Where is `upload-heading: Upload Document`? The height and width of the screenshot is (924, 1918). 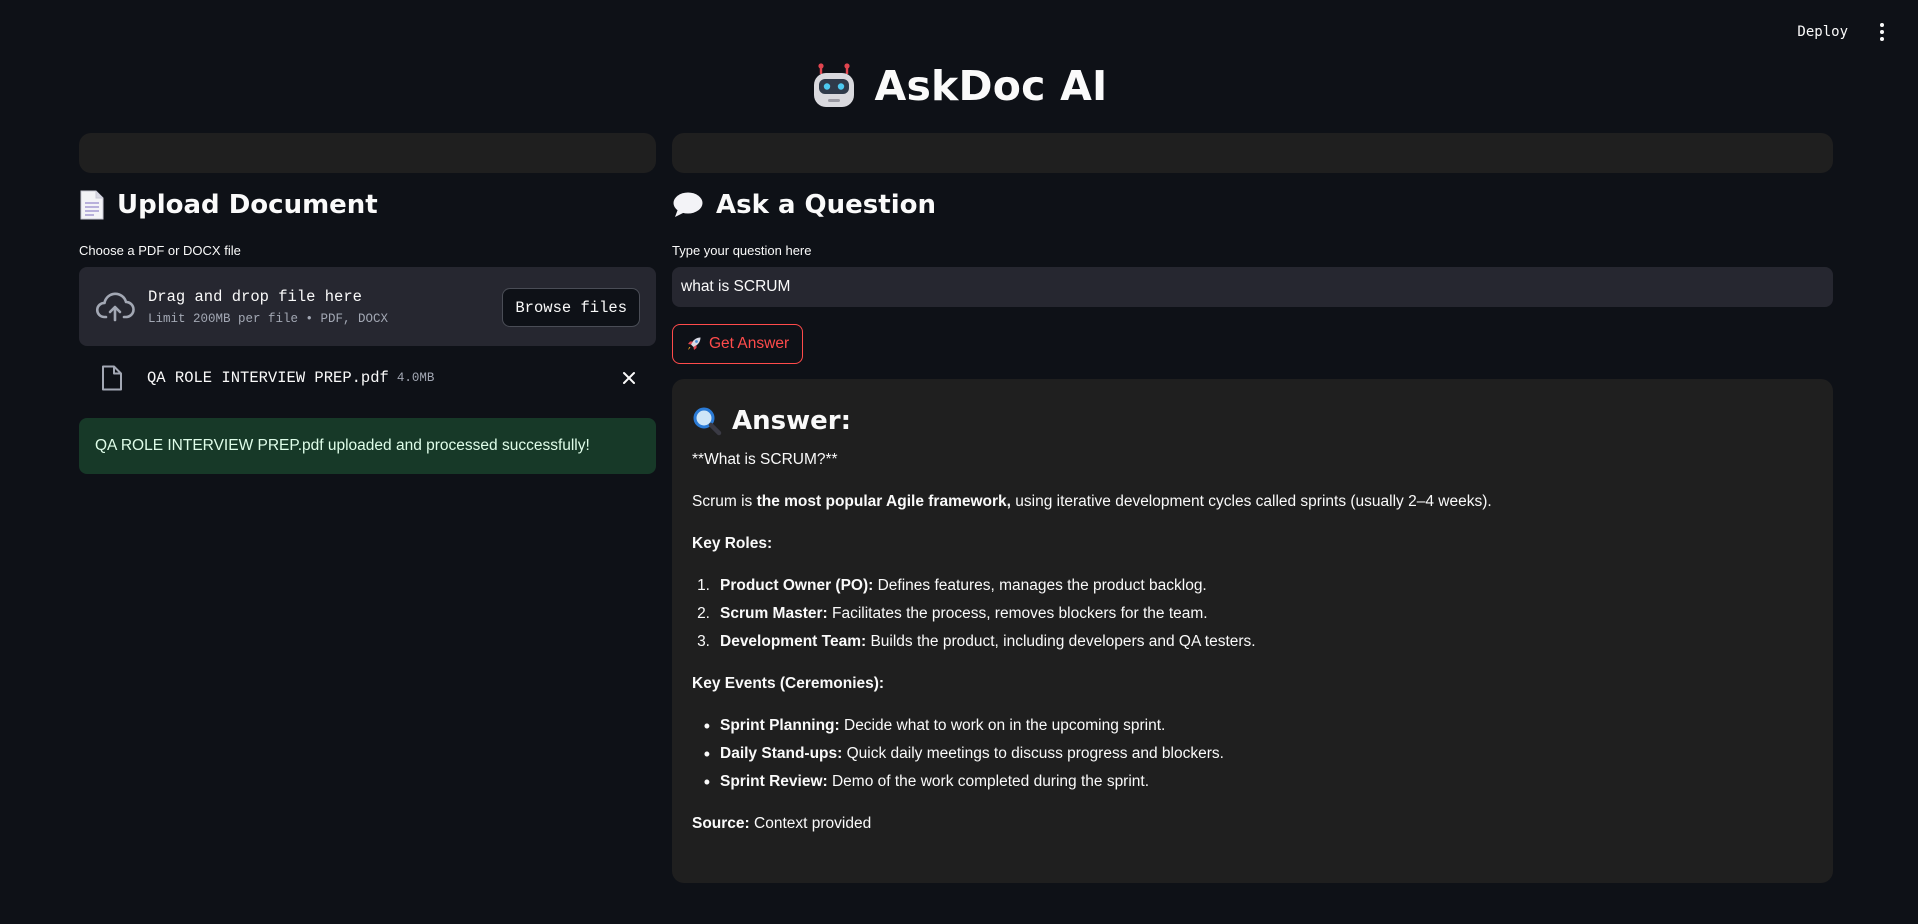
upload-heading: Upload Document is located at coordinates (247, 205).